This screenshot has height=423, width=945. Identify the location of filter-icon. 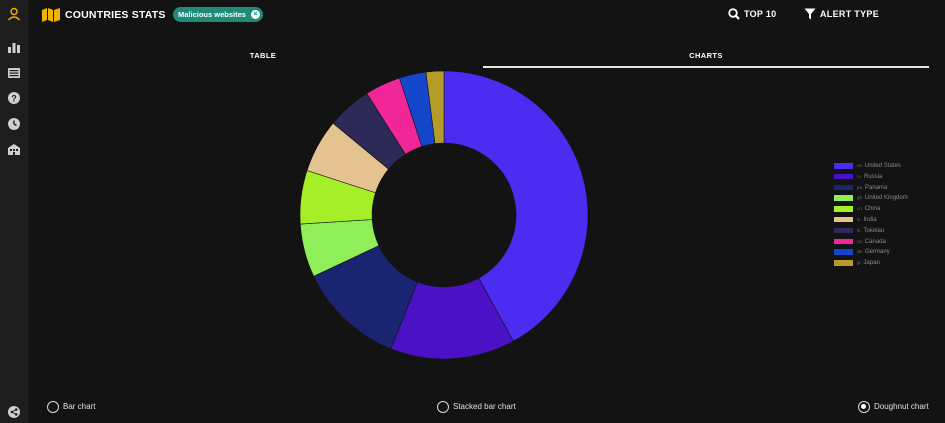
(810, 14).